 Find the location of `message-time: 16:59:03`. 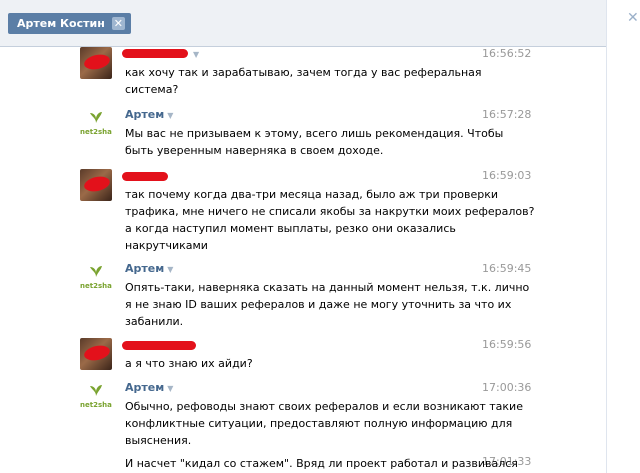

message-time: 16:59:03 is located at coordinates (507, 175).